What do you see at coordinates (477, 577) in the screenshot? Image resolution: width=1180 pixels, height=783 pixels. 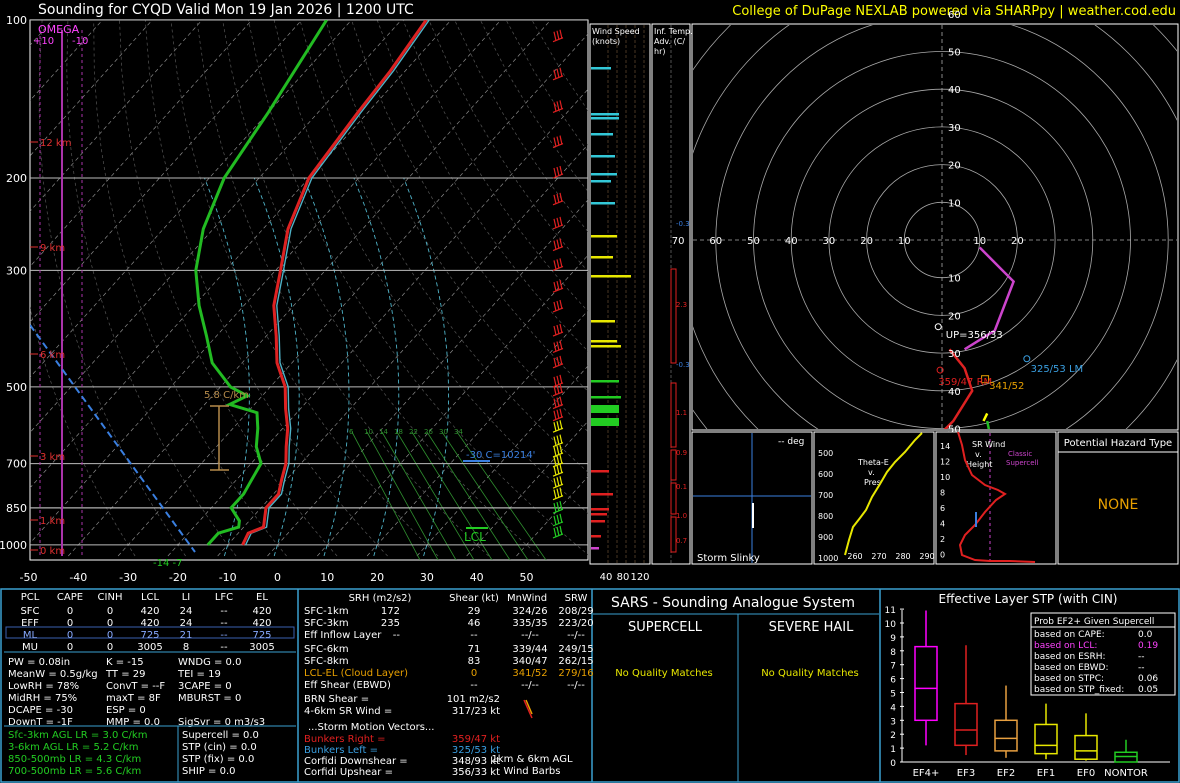 I see `temp-tick-label: 40` at bounding box center [477, 577].